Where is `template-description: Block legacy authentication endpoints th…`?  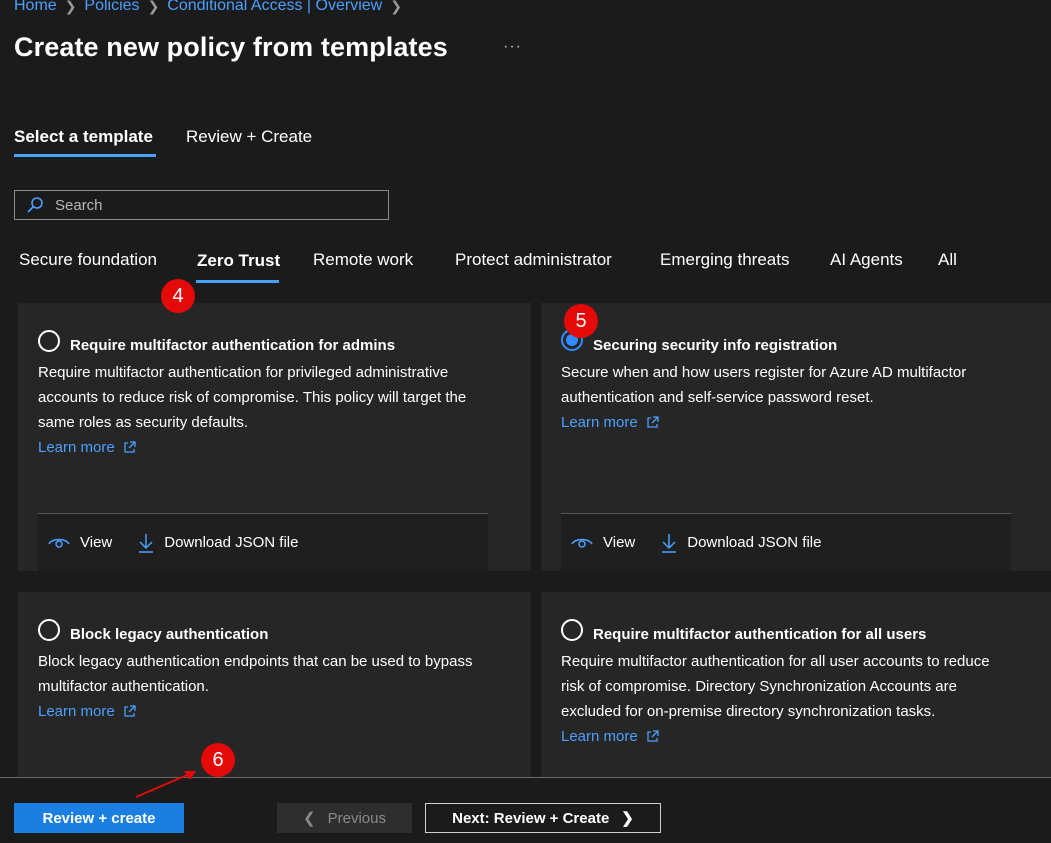 template-description: Block legacy authentication endpoints th… is located at coordinates (255, 686).